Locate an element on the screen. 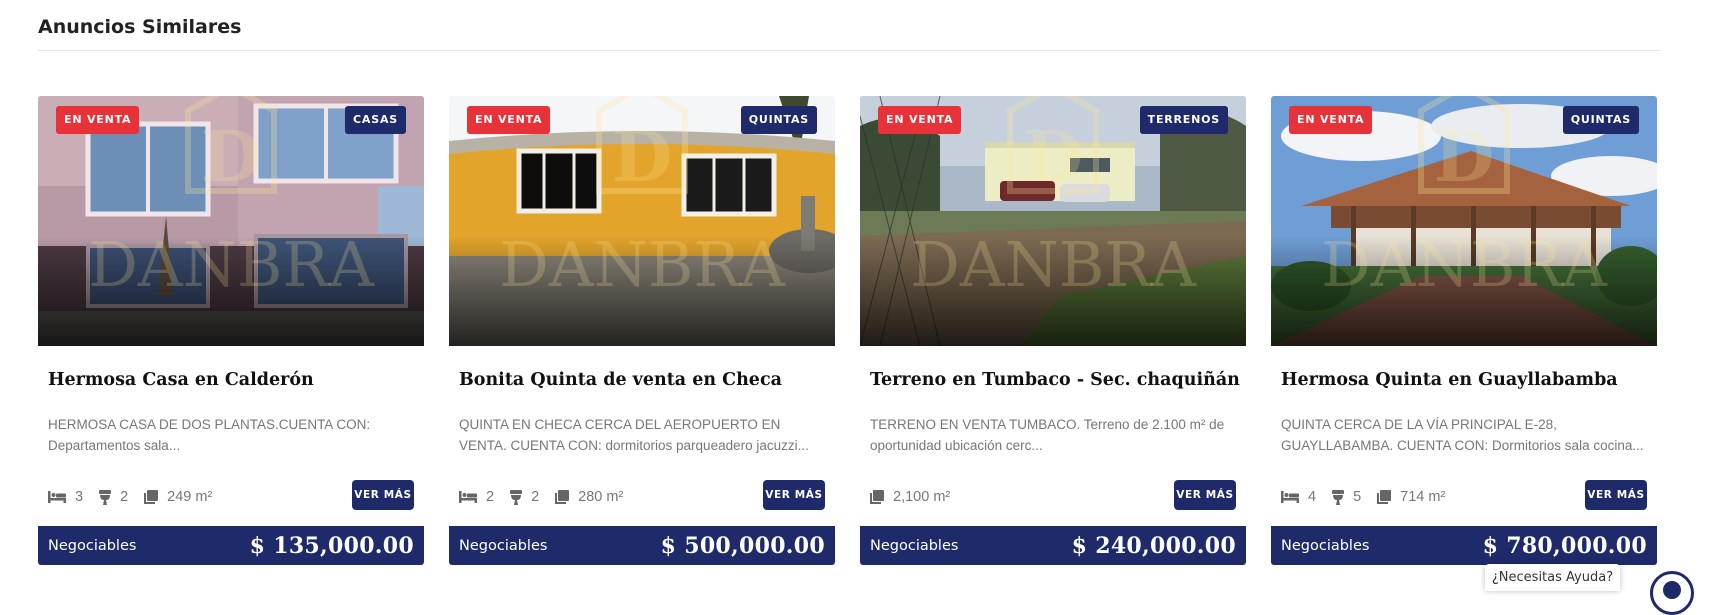  listing-title: Terreno en Tumbaco - Sec. chaquiñán is located at coordinates (1055, 380).